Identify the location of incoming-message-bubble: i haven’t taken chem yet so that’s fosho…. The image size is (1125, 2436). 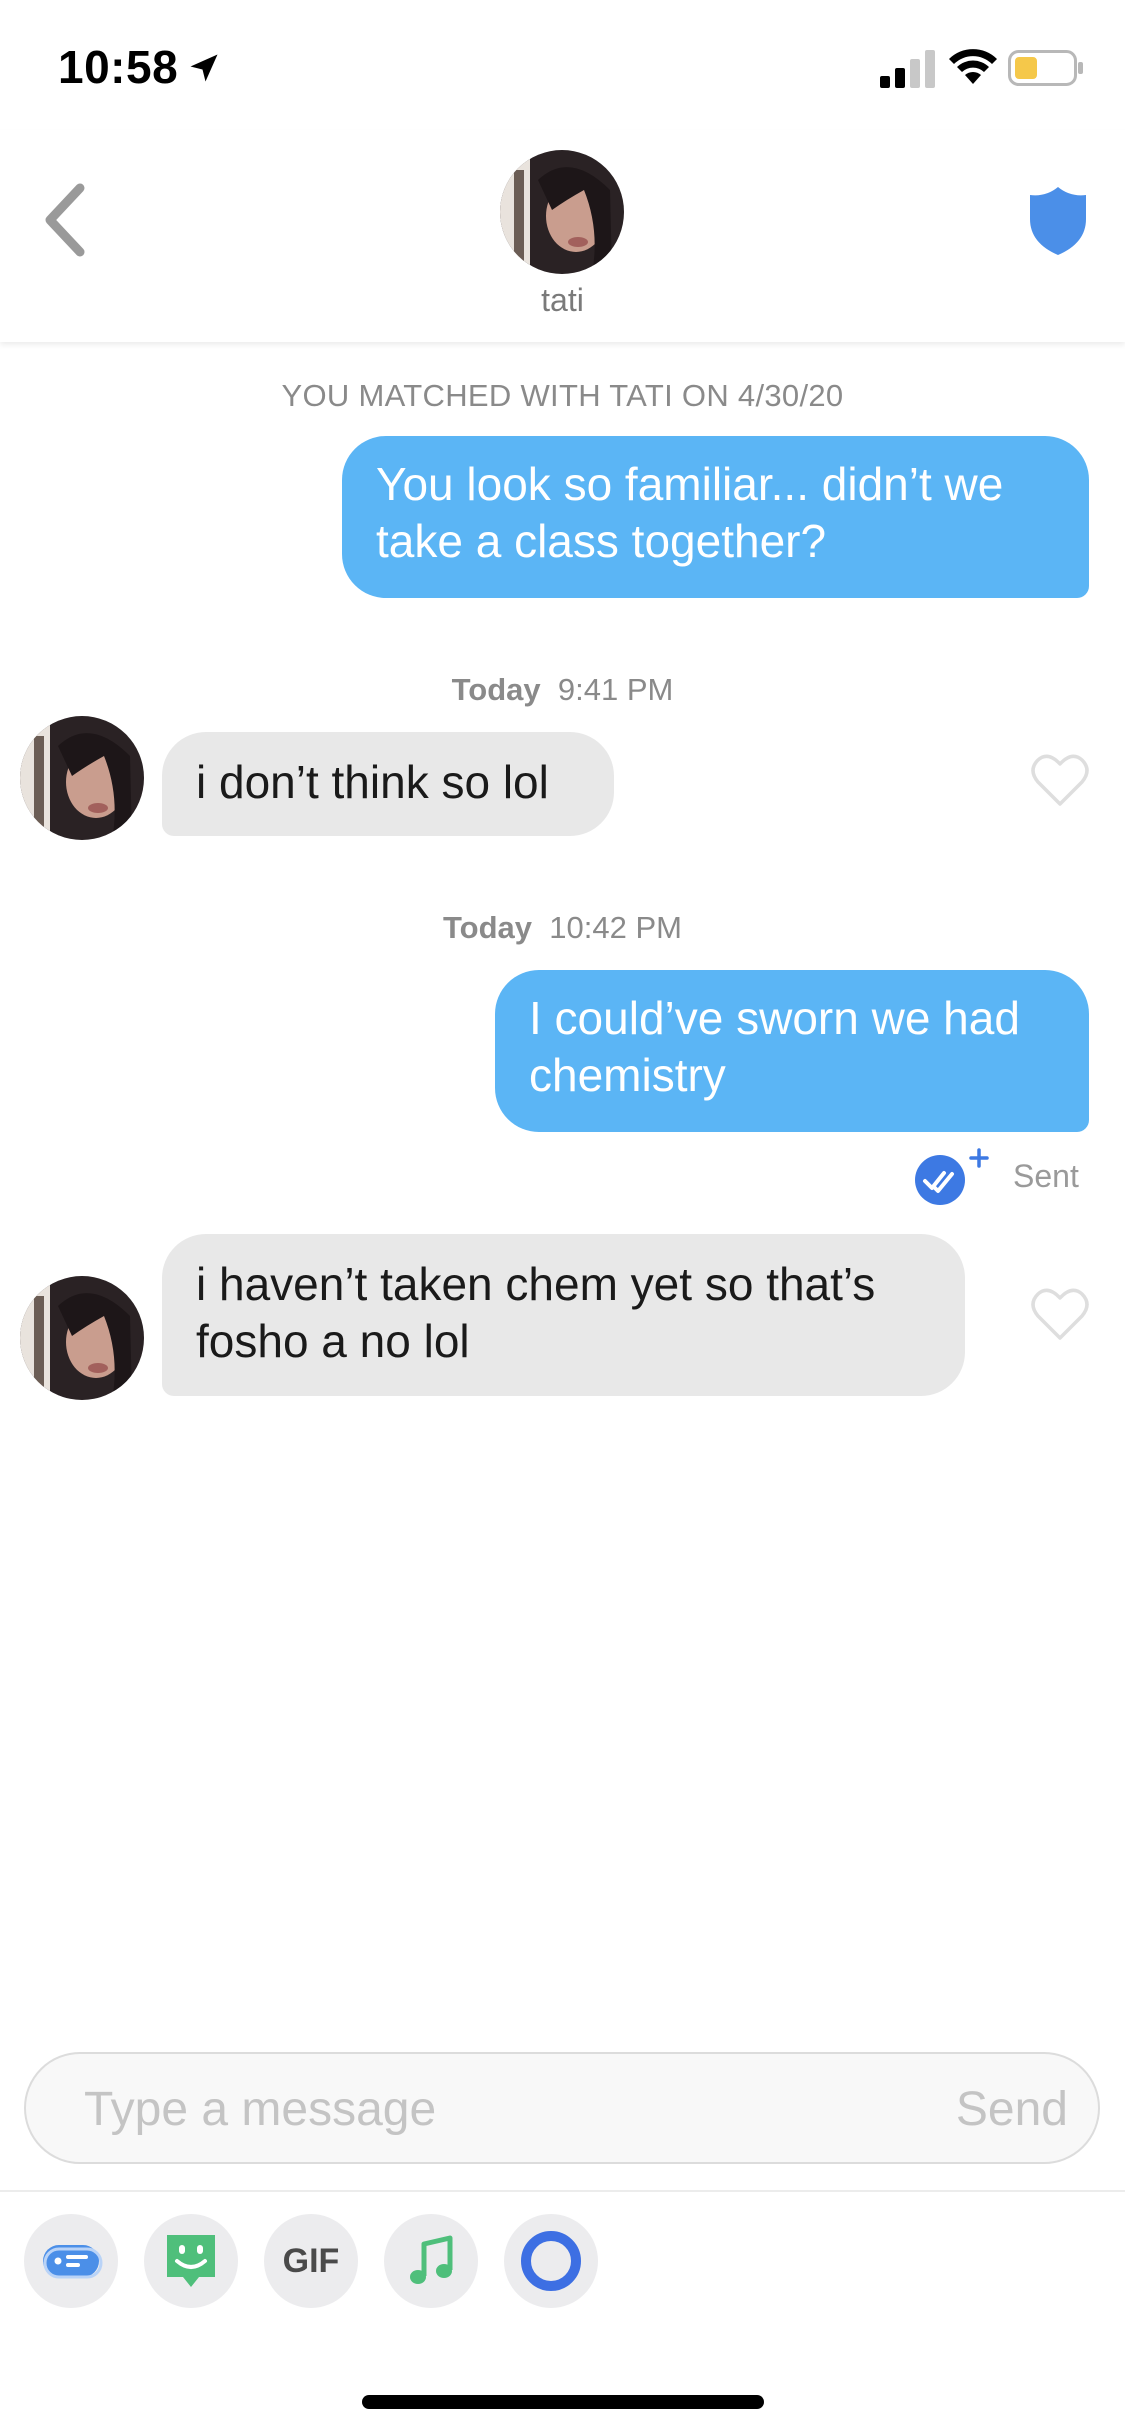
(563, 1315).